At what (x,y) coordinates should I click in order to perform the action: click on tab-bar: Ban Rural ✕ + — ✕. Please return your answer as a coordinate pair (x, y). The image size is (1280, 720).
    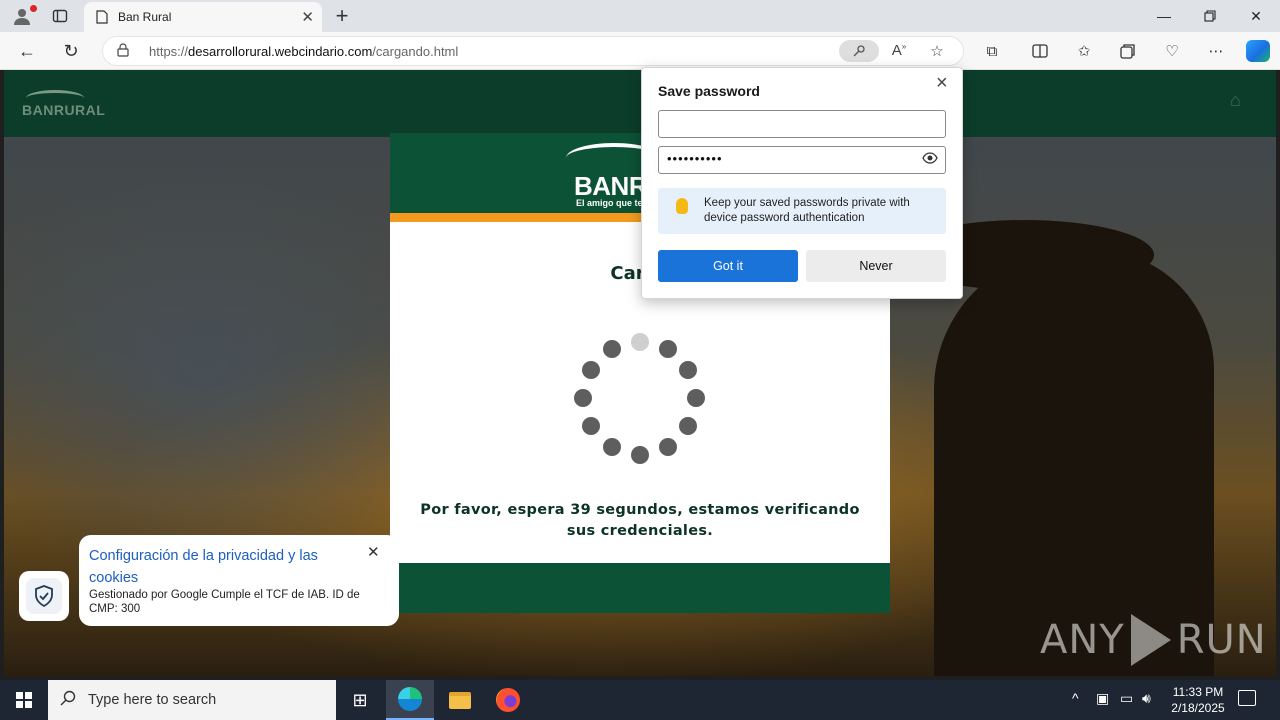
    Looking at the image, I should click on (640, 16).